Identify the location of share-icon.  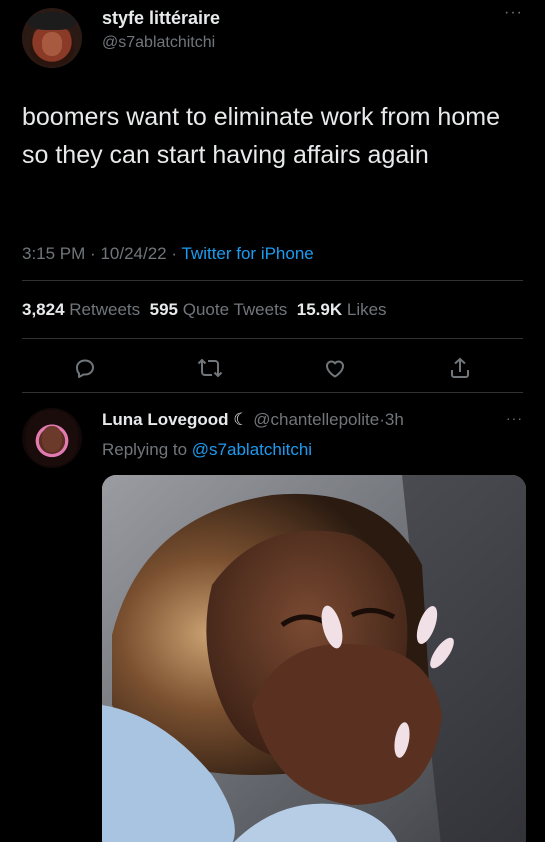
(460, 367).